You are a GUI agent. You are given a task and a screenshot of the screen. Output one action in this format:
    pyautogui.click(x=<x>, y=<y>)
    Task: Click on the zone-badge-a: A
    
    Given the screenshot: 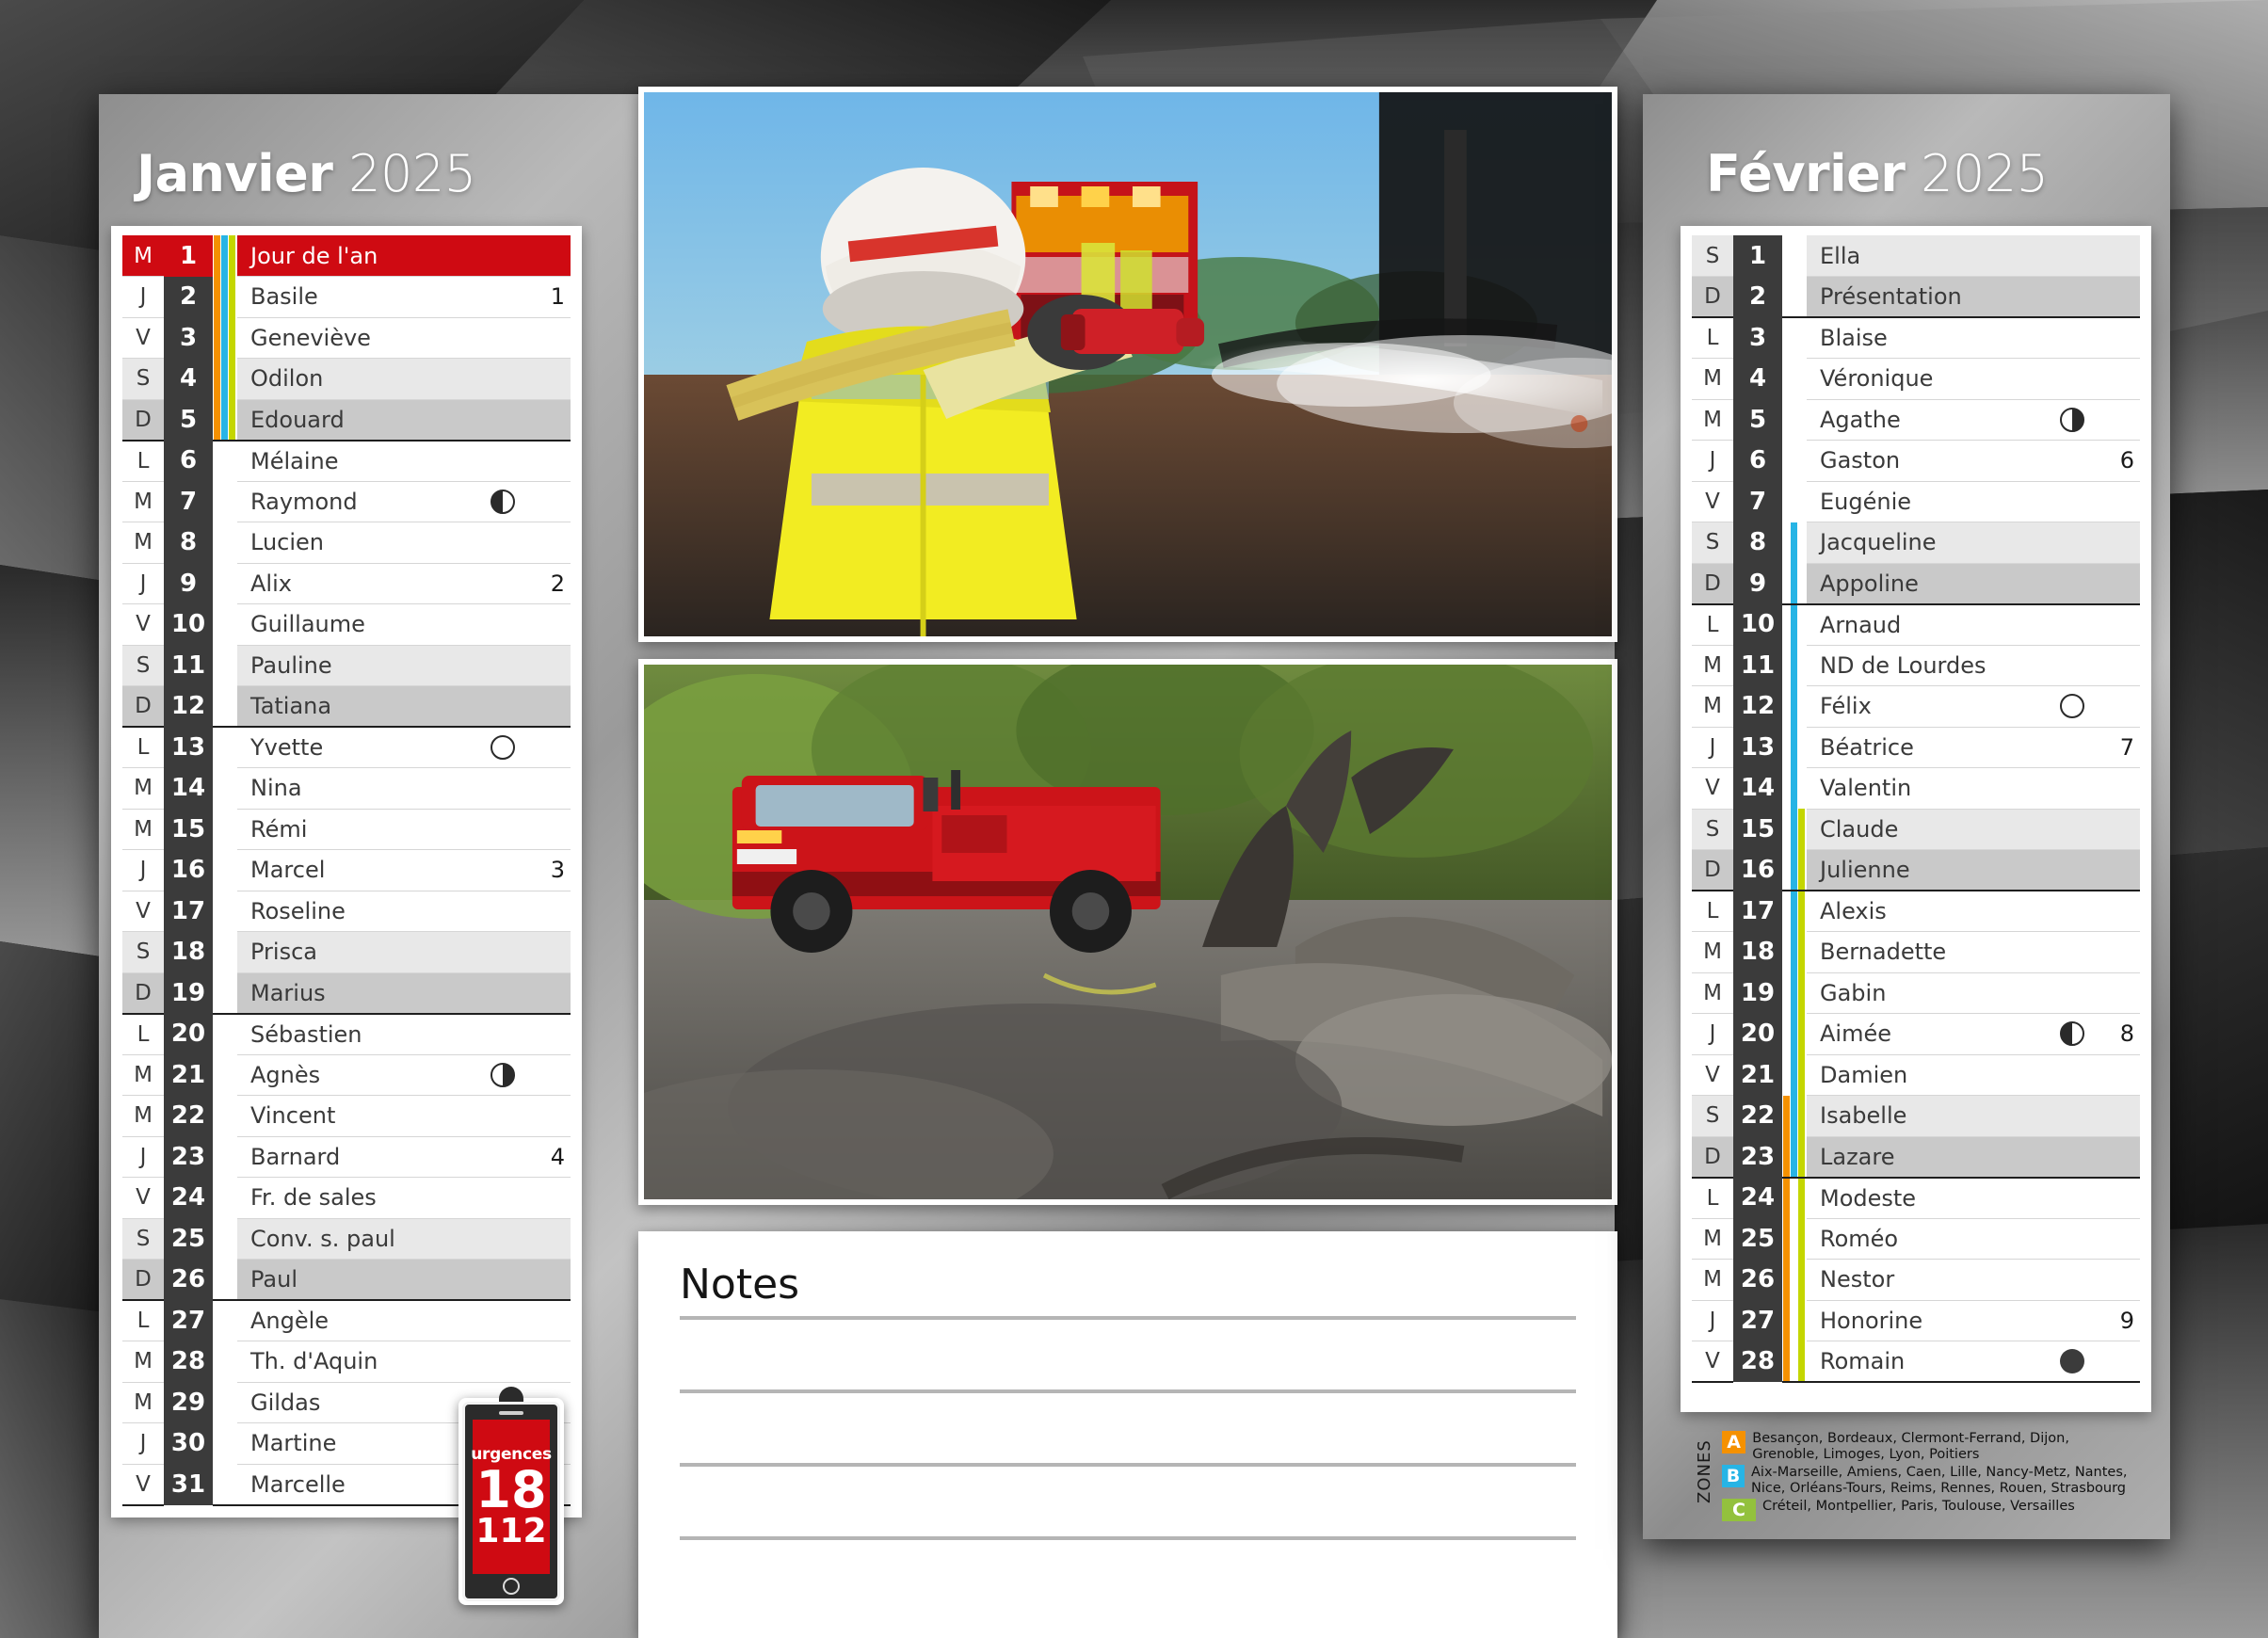 What is the action you would take?
    pyautogui.click(x=1734, y=1442)
    